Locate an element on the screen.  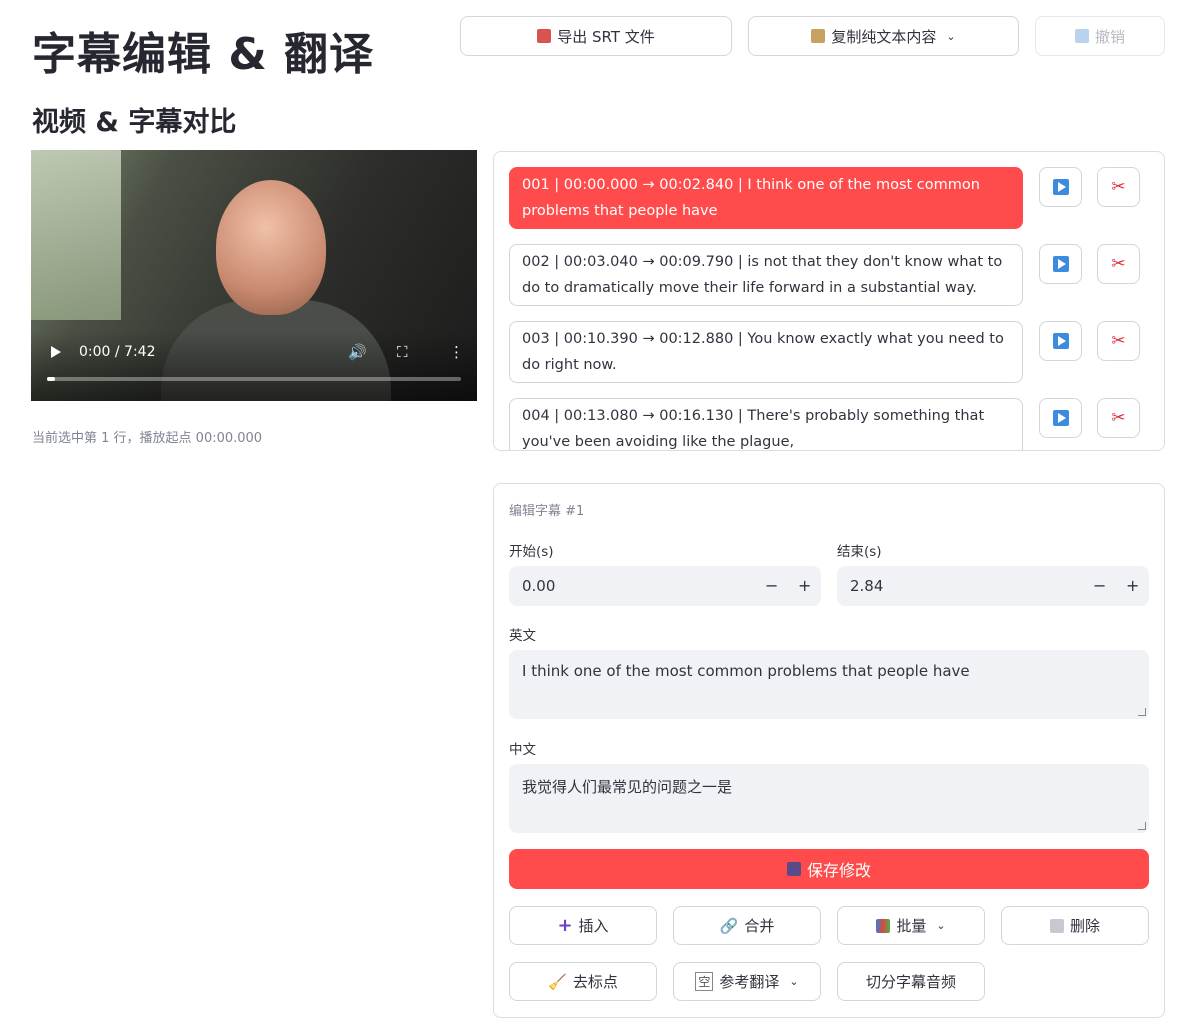
start-label: 开始(s) is located at coordinates (531, 552).